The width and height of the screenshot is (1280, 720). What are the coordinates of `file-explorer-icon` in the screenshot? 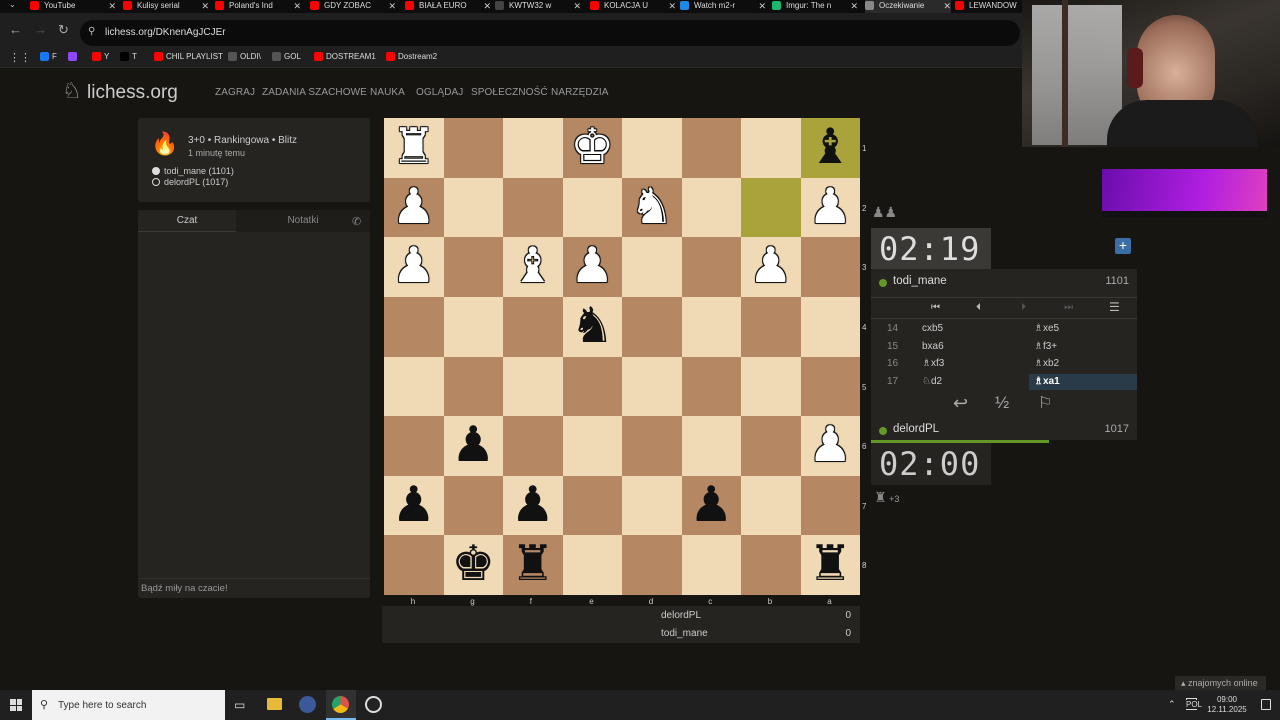 It's located at (274, 704).